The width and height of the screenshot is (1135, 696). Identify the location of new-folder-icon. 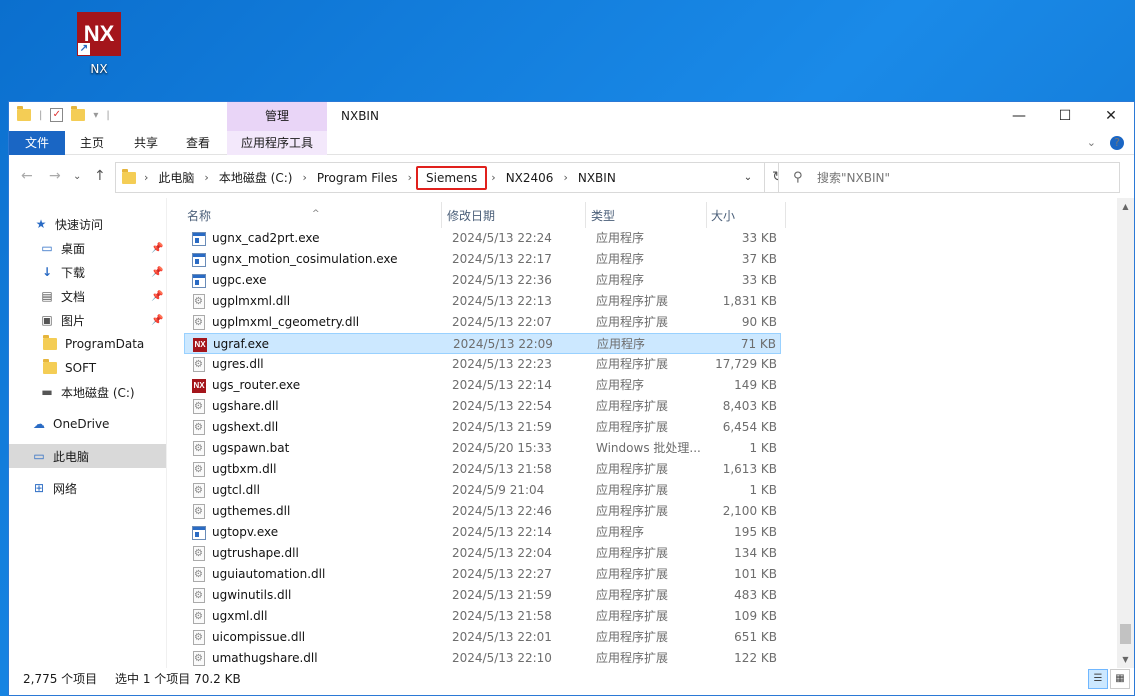
(78, 113).